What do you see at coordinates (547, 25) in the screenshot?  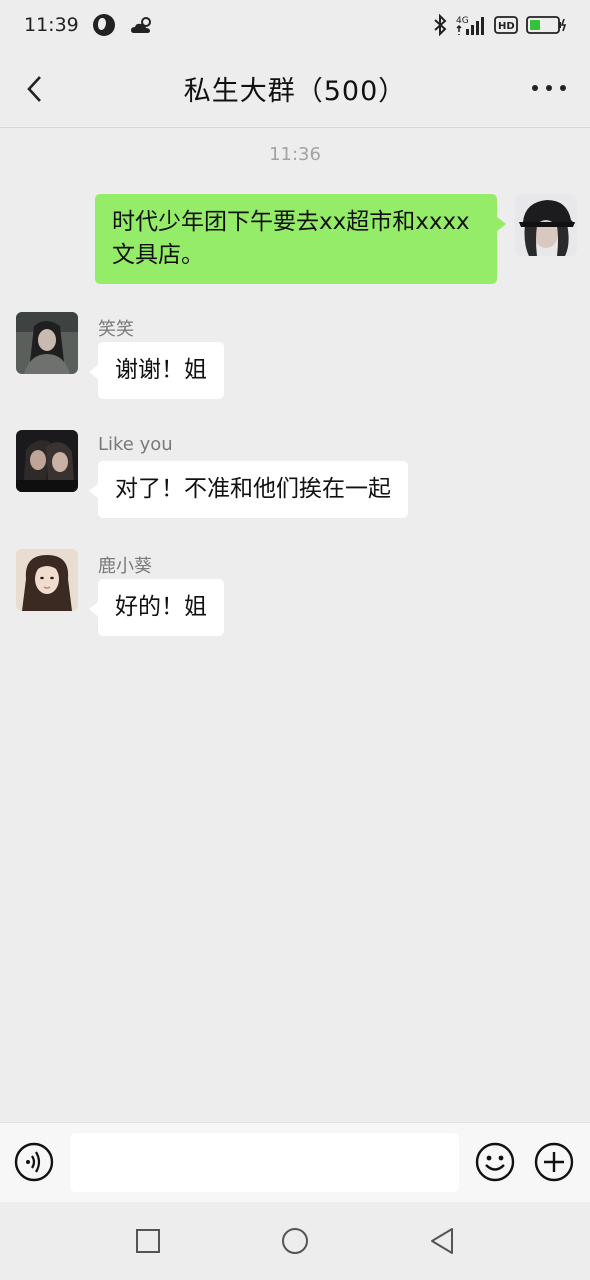 I see `battery-icon` at bounding box center [547, 25].